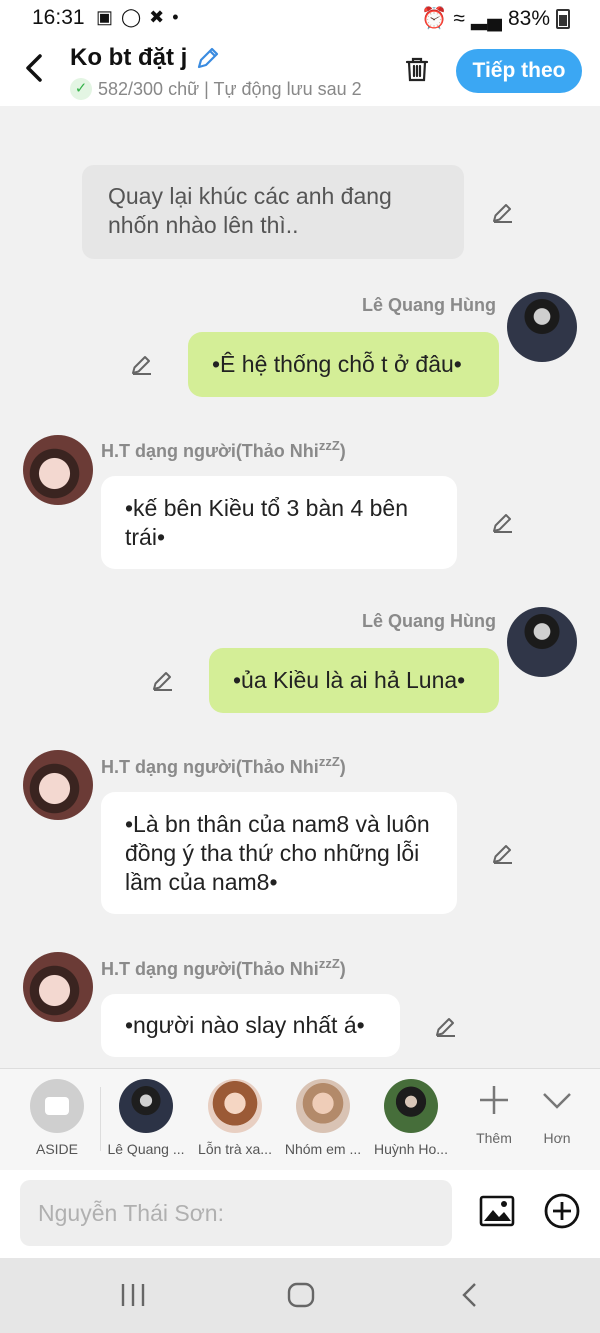 The height and width of the screenshot is (1333, 600). Describe the element at coordinates (497, 1211) in the screenshot. I see `image-icon` at that location.